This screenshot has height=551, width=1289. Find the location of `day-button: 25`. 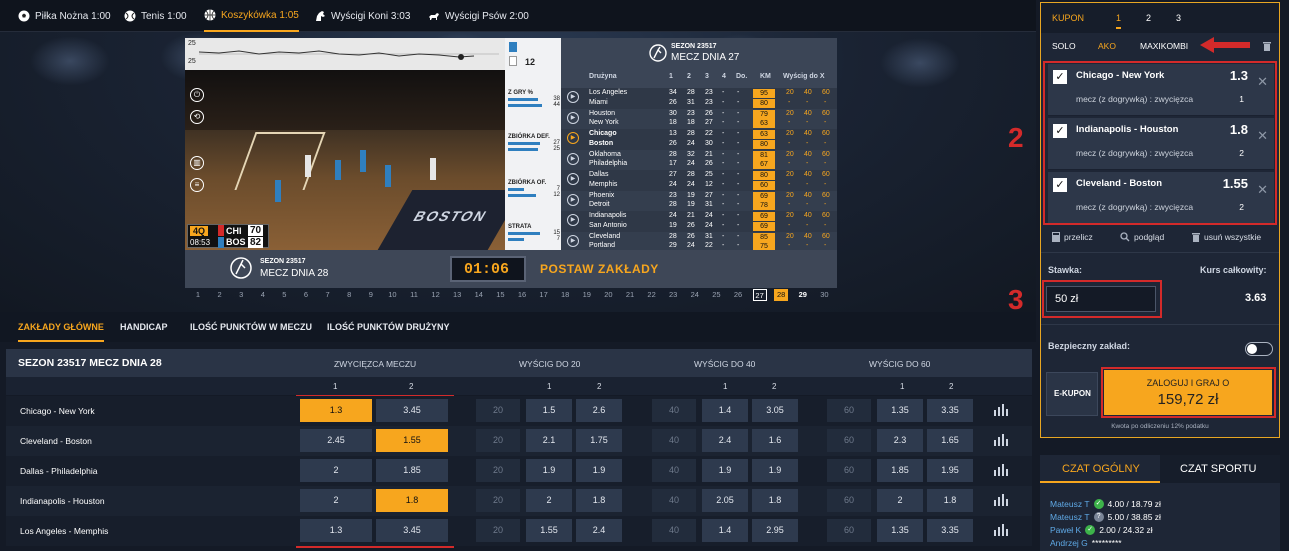

day-button: 25 is located at coordinates (716, 295).